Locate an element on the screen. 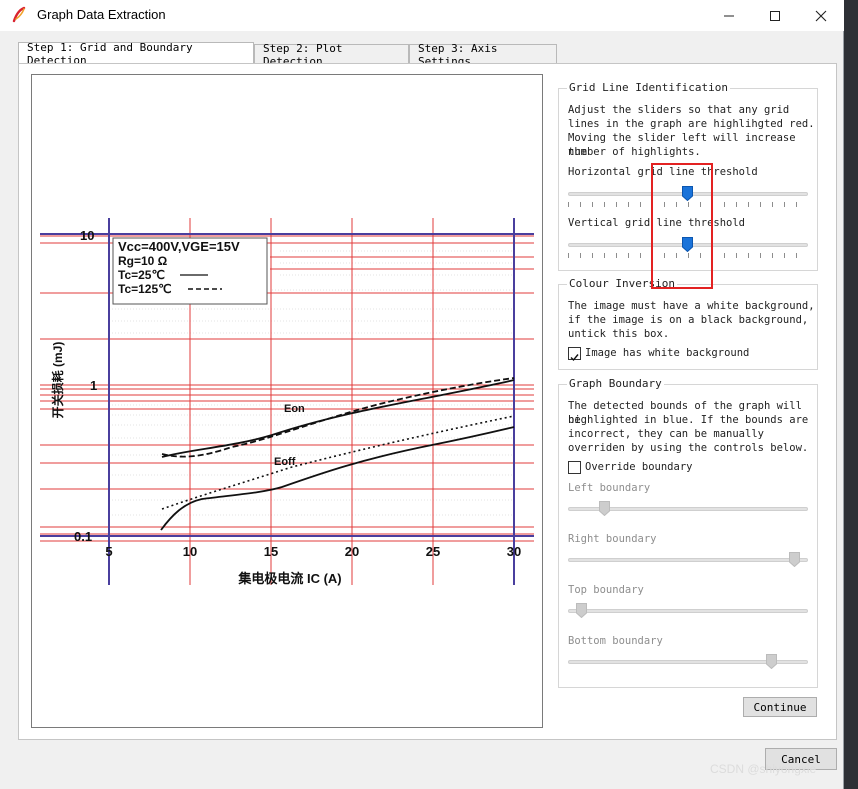 This screenshot has width=858, height=789. grid-description-4: number of highlights. is located at coordinates (634, 152).